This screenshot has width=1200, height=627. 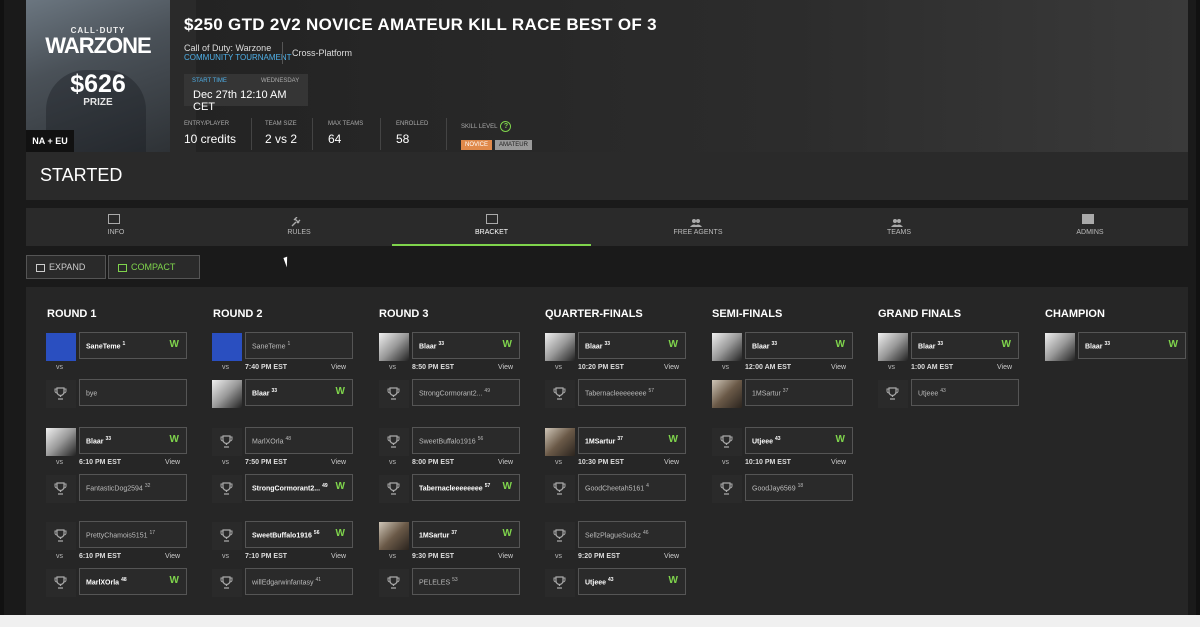 I want to click on stat-entry: ENTRY/PLAYER 10 credits, so click(x=210, y=133).